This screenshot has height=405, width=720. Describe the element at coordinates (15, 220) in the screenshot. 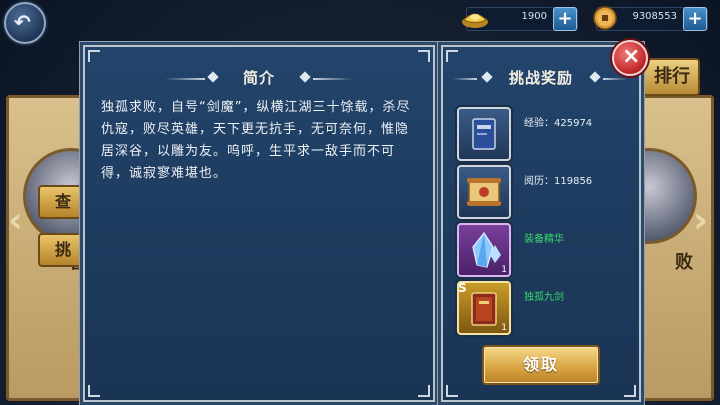

I see `arrow-left-icon: ‹` at that location.